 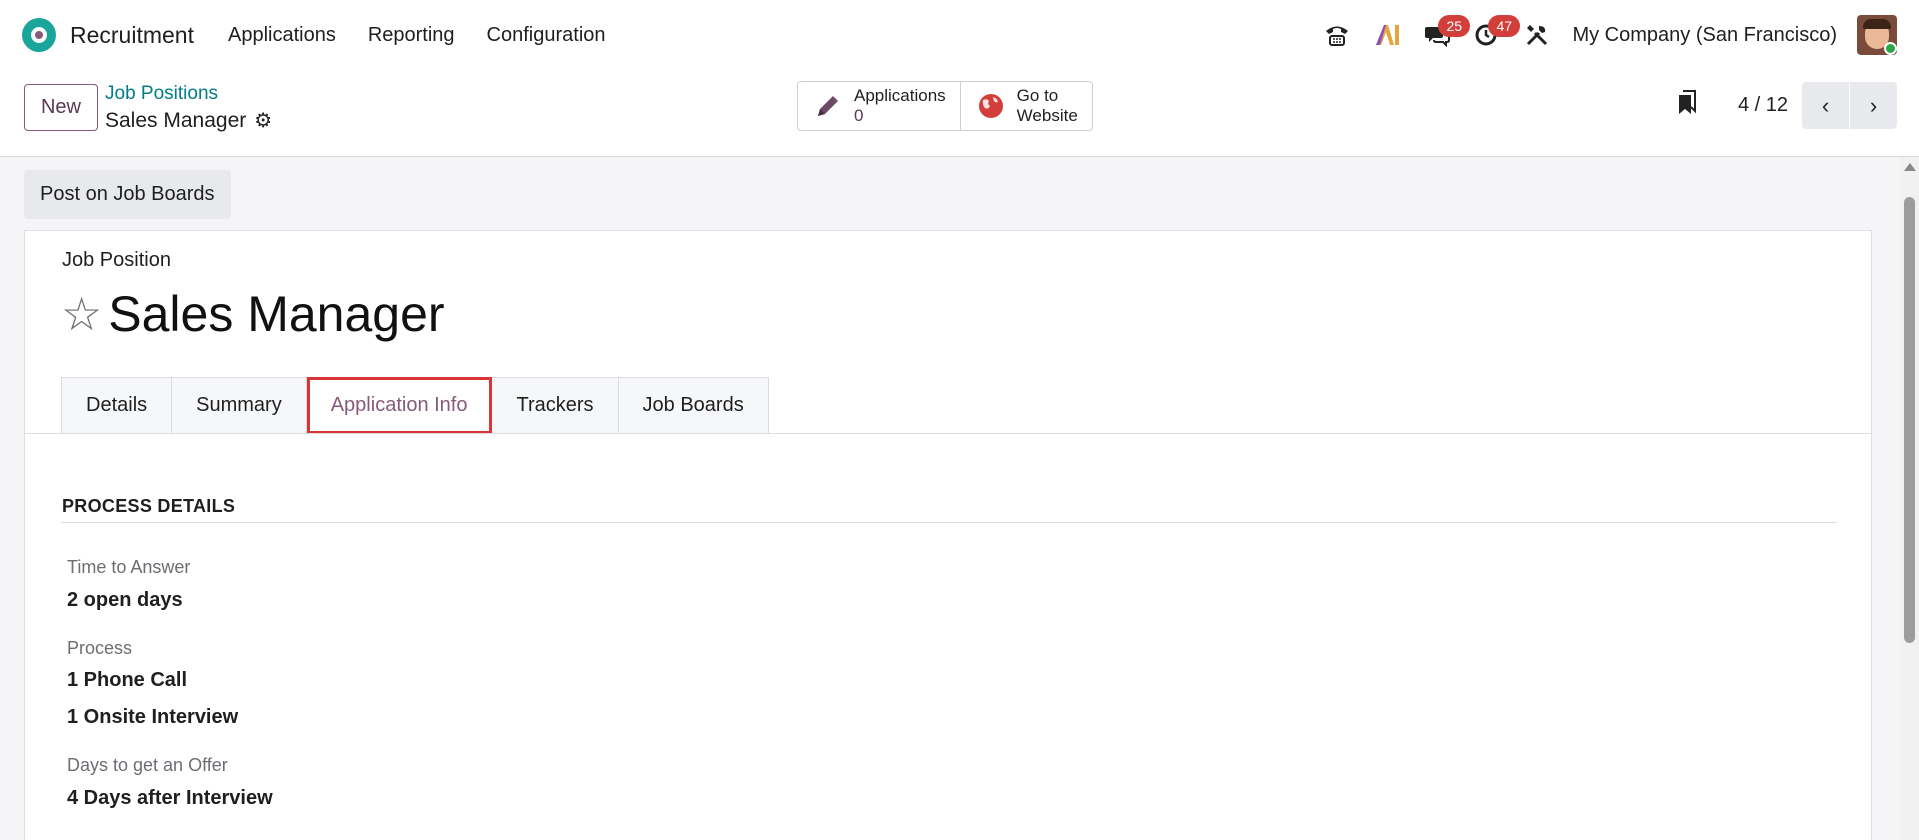 I want to click on scroll-up-arrow-icon, so click(x=1910, y=167).